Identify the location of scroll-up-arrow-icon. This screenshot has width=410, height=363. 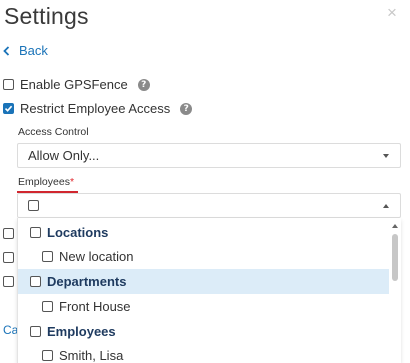
(395, 226).